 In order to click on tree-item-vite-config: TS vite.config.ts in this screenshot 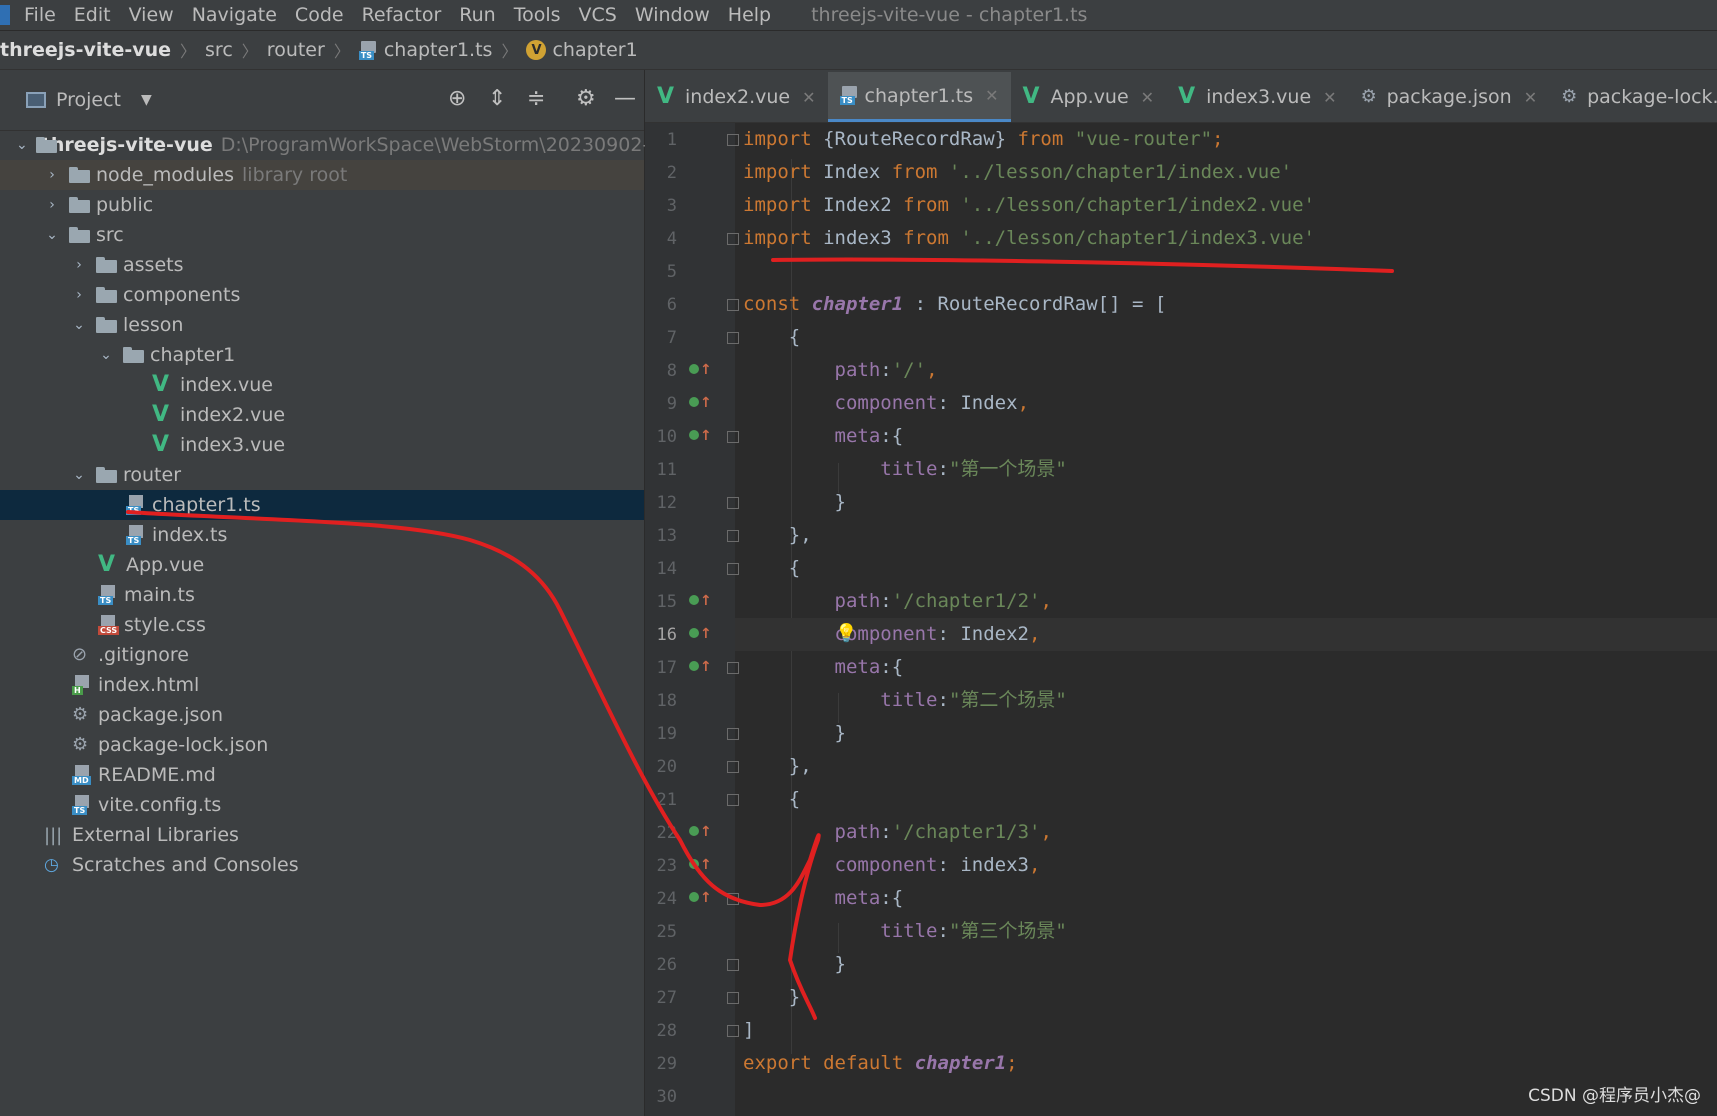, I will do `click(322, 805)`.